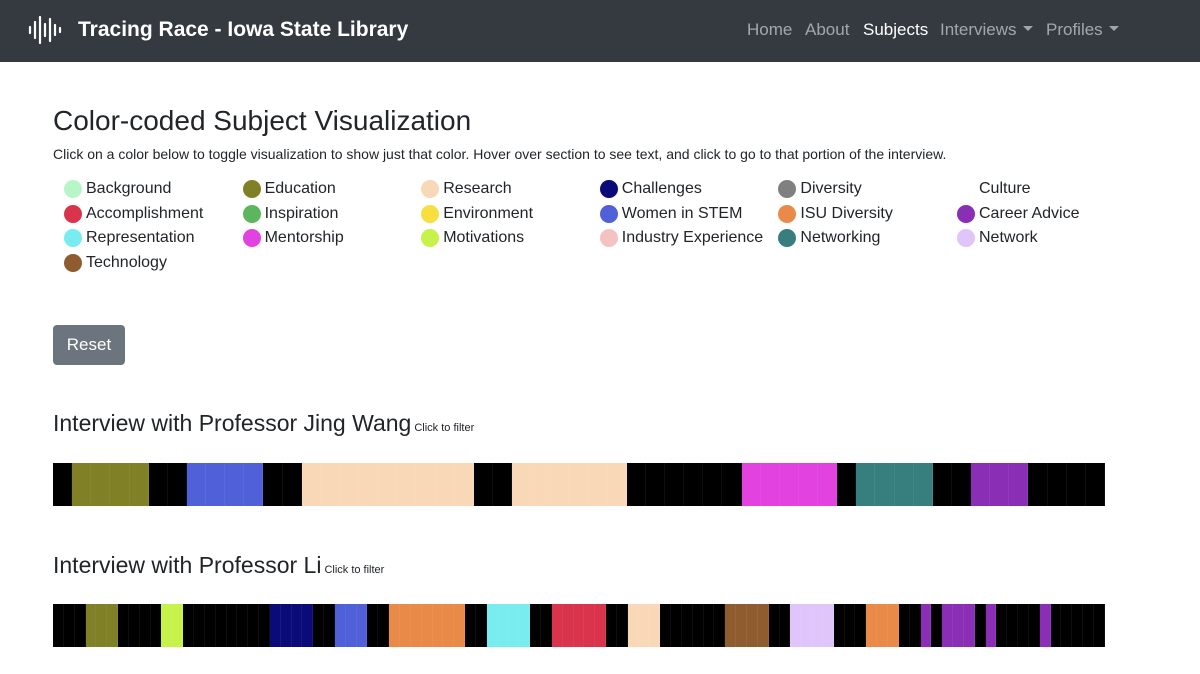 The width and height of the screenshot is (1200, 674). What do you see at coordinates (89, 345) in the screenshot?
I see `reset-button: Reset` at bounding box center [89, 345].